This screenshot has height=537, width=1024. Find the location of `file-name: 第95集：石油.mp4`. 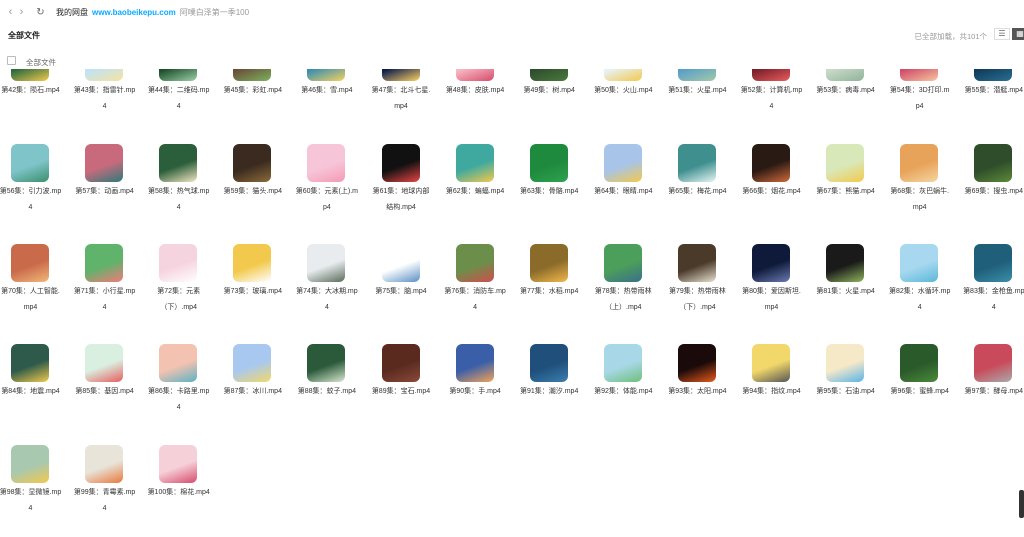

file-name: 第95集：石油.mp4 is located at coordinates (845, 392).